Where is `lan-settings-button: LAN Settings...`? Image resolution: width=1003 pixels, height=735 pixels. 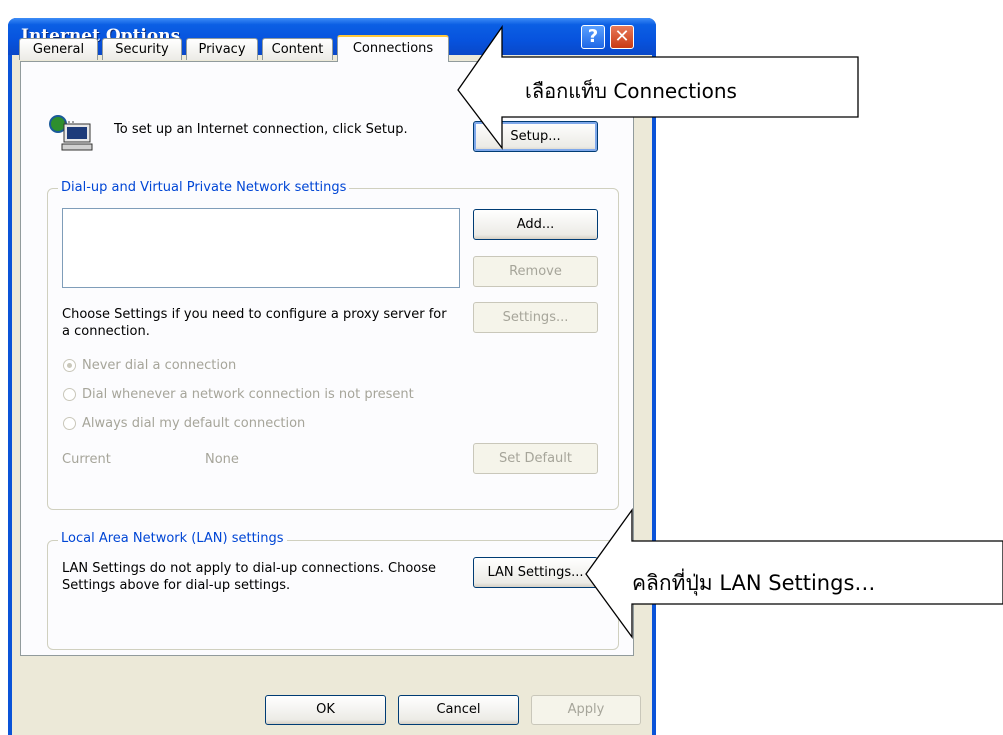 lan-settings-button: LAN Settings... is located at coordinates (535, 572).